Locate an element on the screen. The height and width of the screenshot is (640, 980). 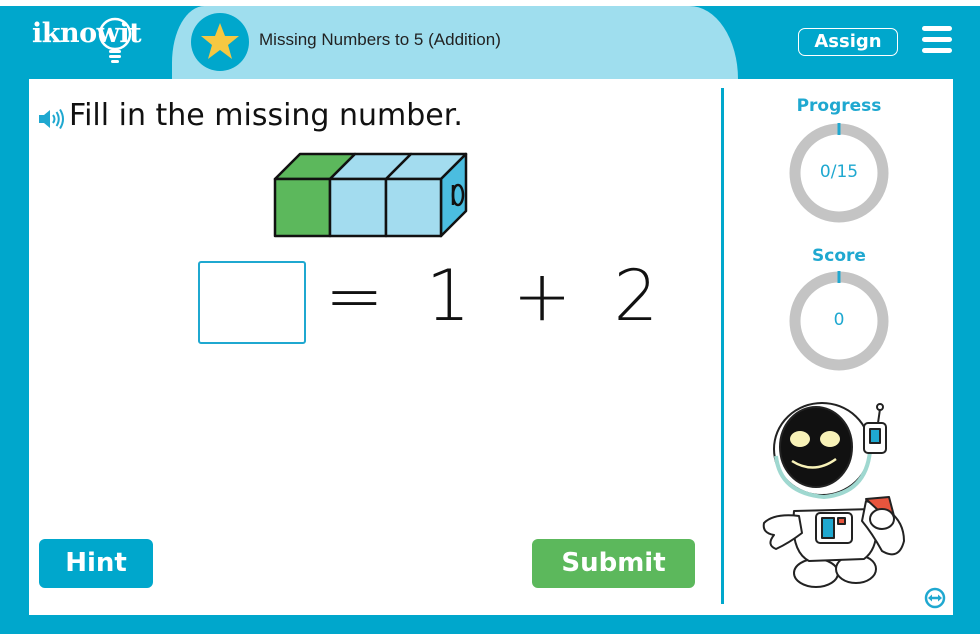
addend-2: 2 is located at coordinates (636, 296).